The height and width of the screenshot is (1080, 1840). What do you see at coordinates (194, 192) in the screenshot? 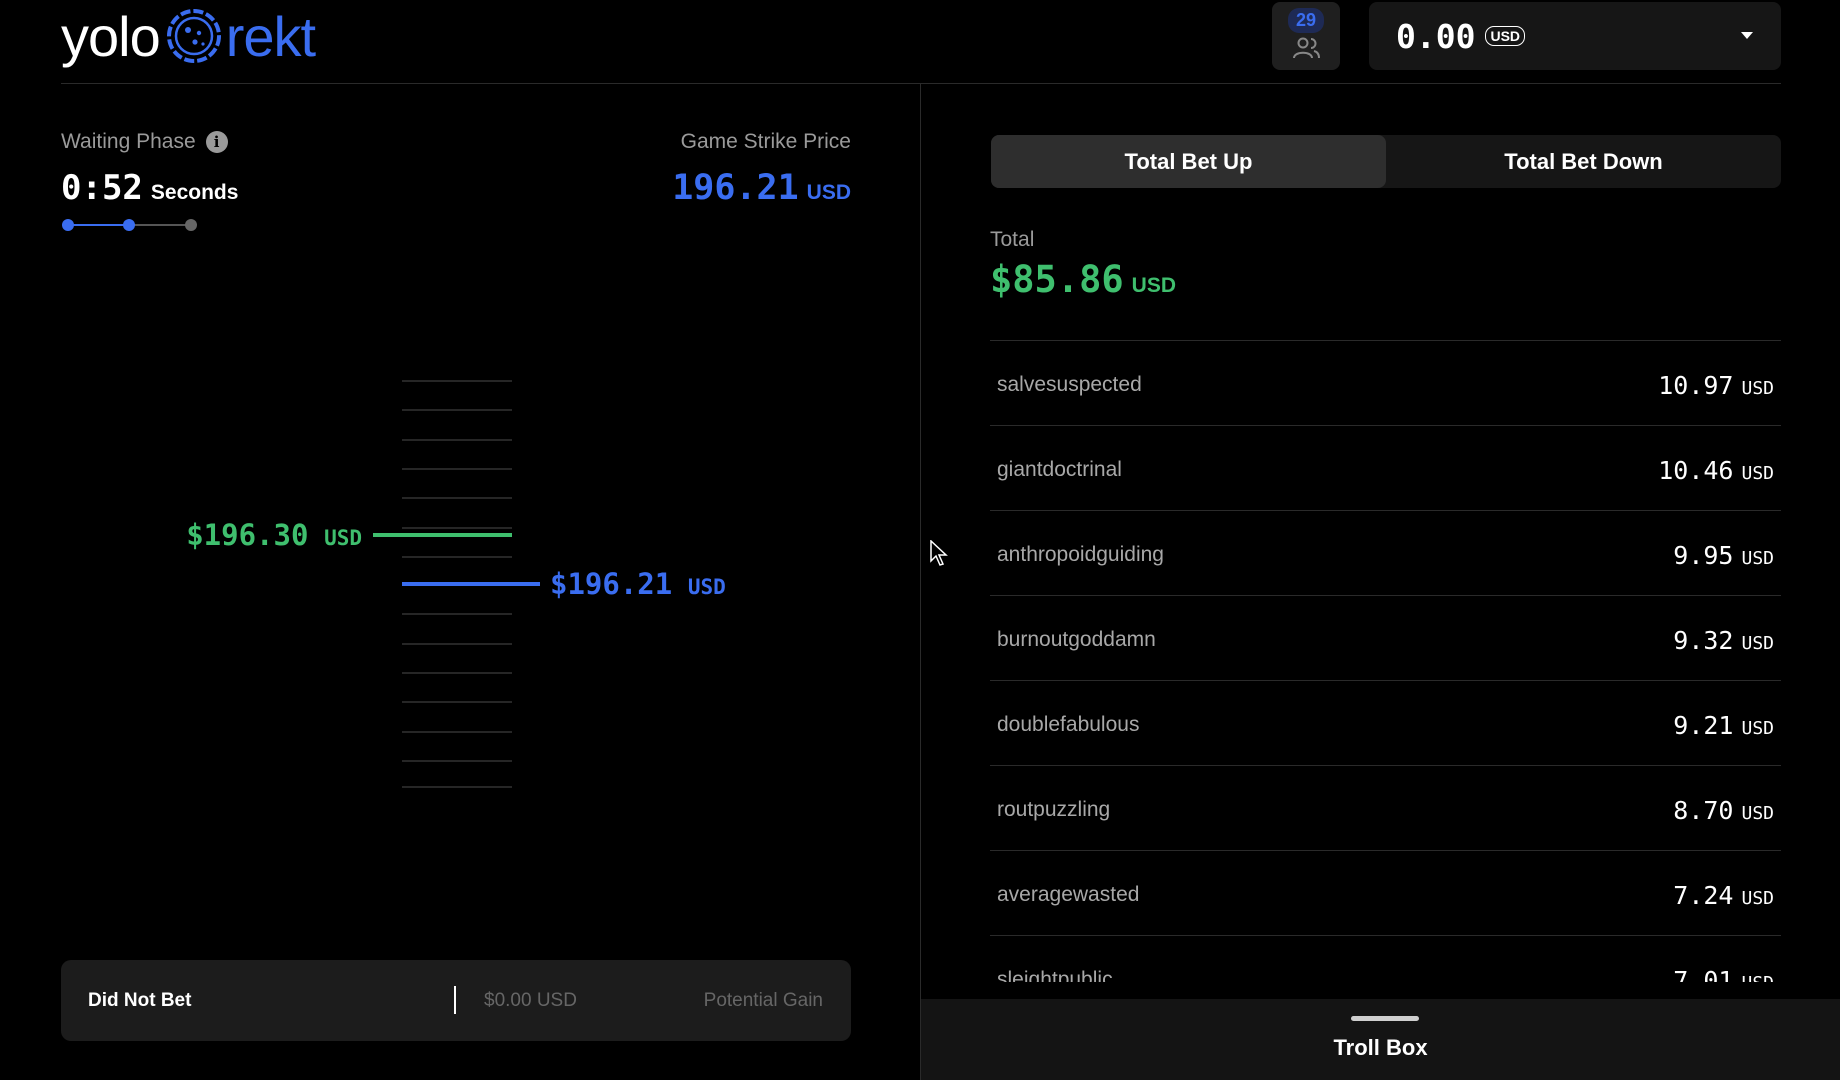
I see `timer-unit: Seconds` at bounding box center [194, 192].